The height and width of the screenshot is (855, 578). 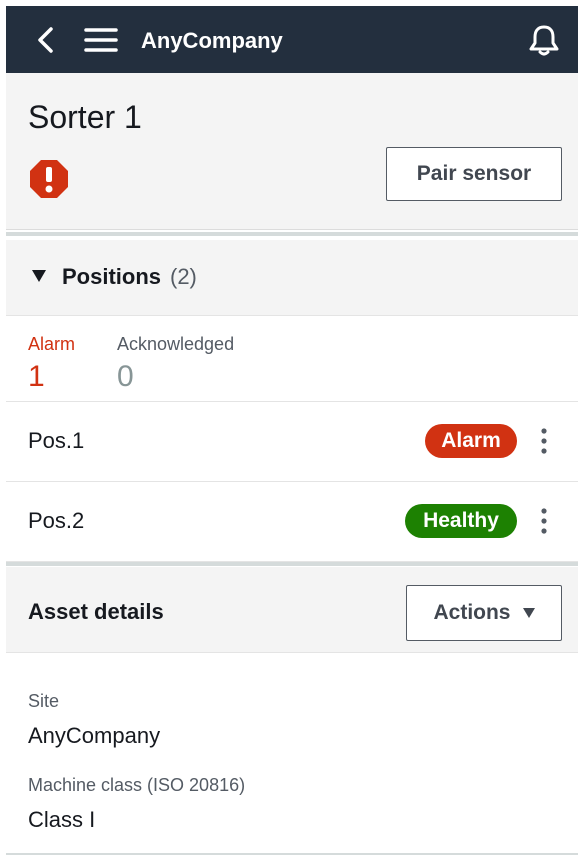 What do you see at coordinates (101, 40) in the screenshot?
I see `menu-icon` at bounding box center [101, 40].